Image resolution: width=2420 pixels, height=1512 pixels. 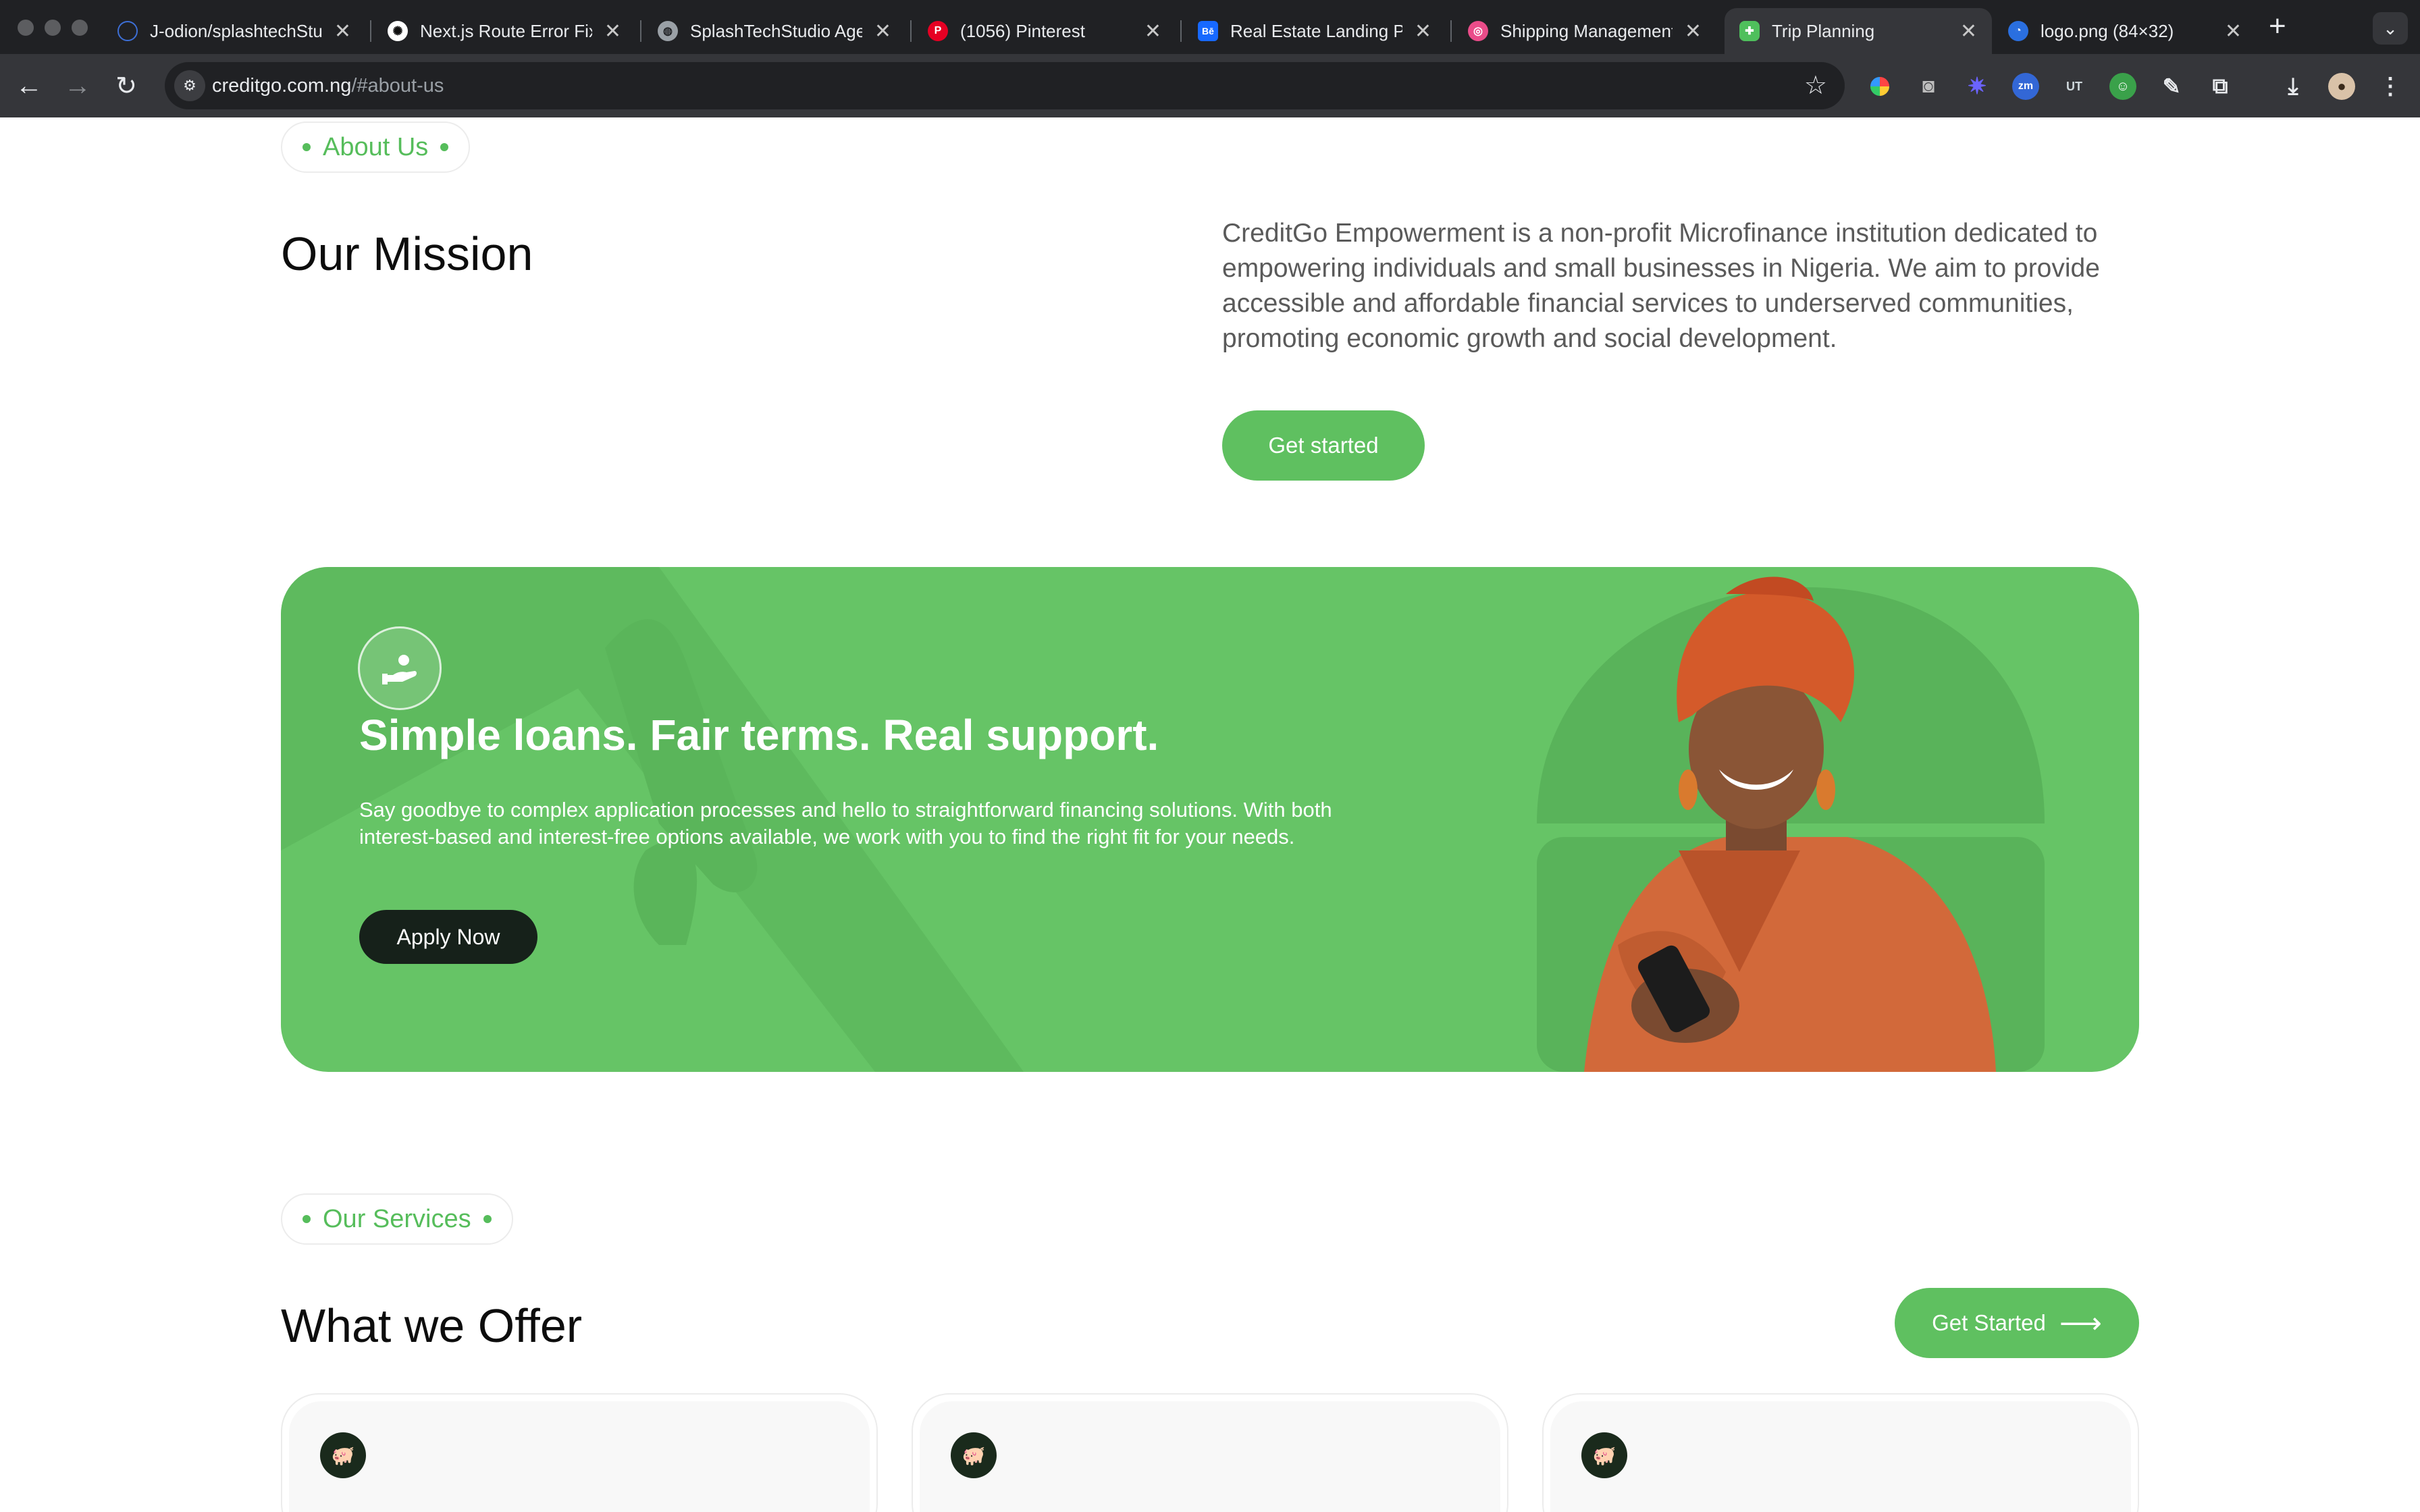 I want to click on ut-extension-icon: UT, so click(x=2074, y=87).